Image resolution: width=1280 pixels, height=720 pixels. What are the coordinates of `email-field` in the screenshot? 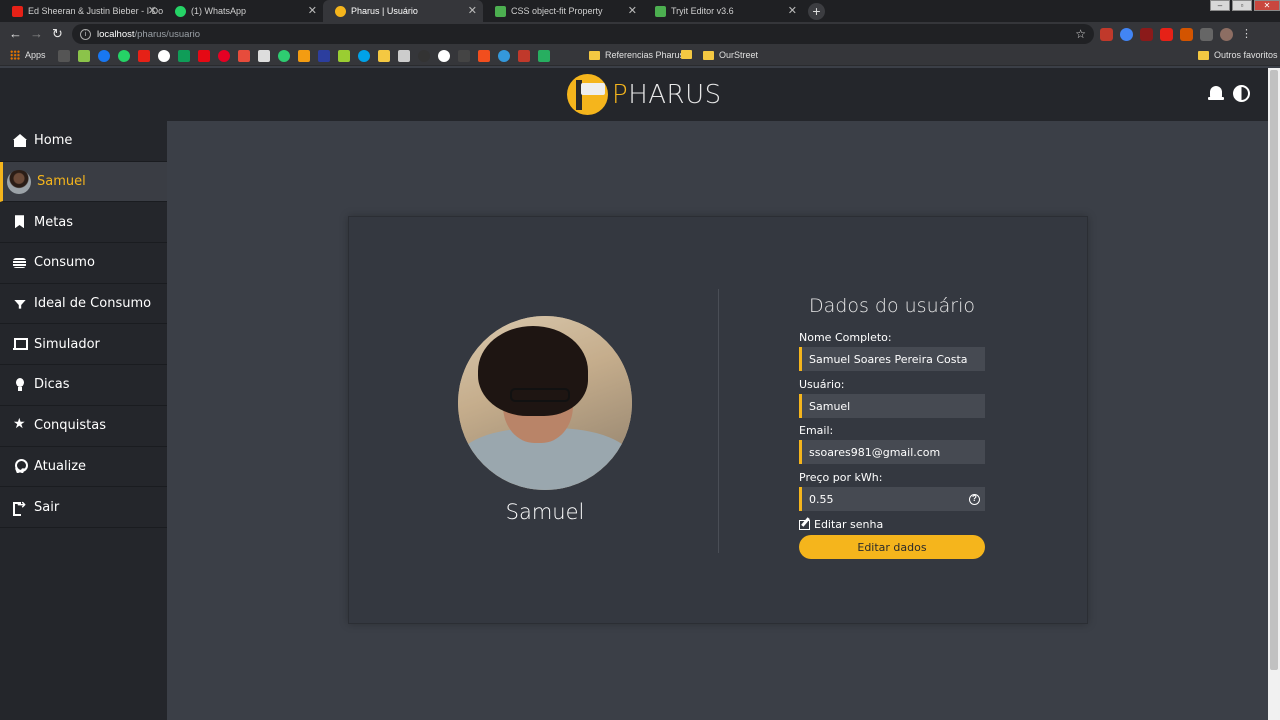 It's located at (892, 452).